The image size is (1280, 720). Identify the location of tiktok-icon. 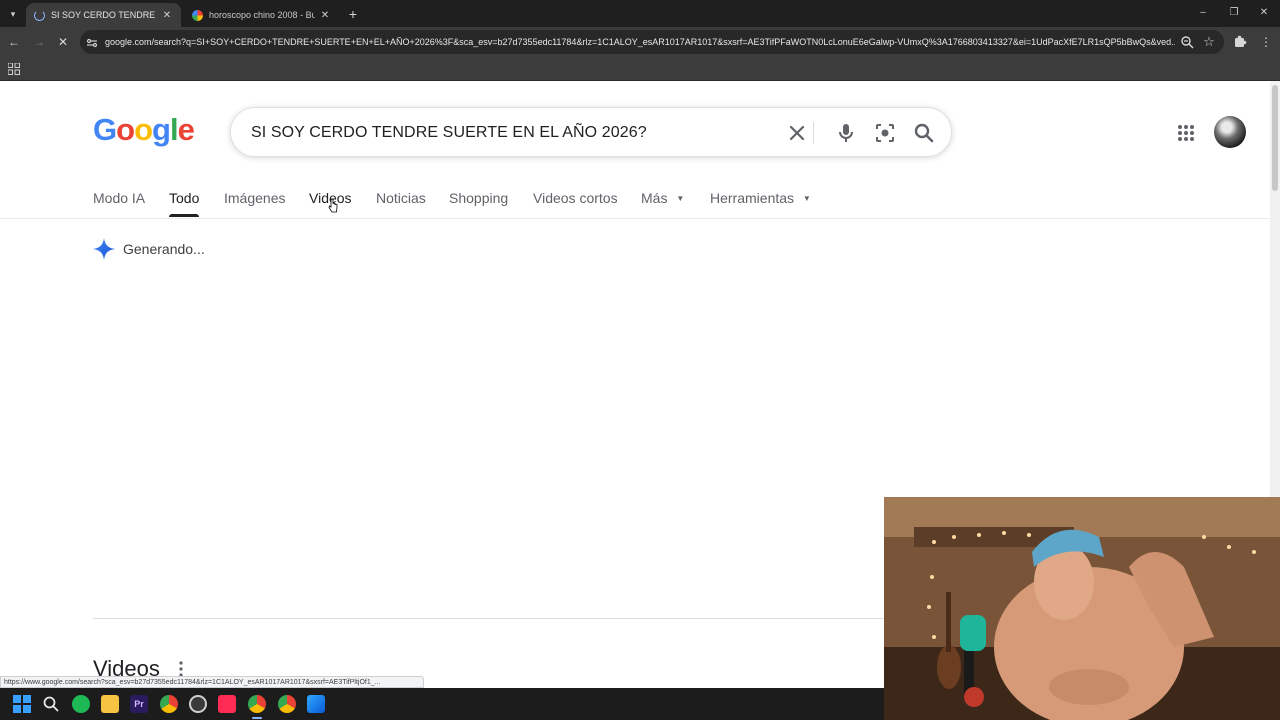
(227, 704).